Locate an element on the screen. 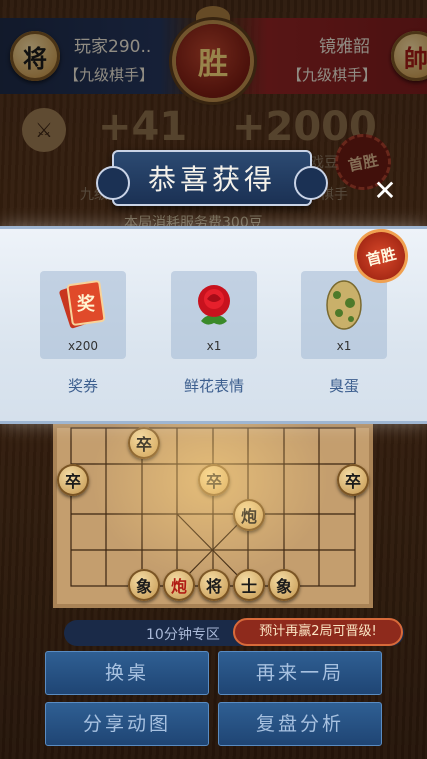 The height and width of the screenshot is (759, 427). popup-title: 恭喜获得 is located at coordinates (211, 179).